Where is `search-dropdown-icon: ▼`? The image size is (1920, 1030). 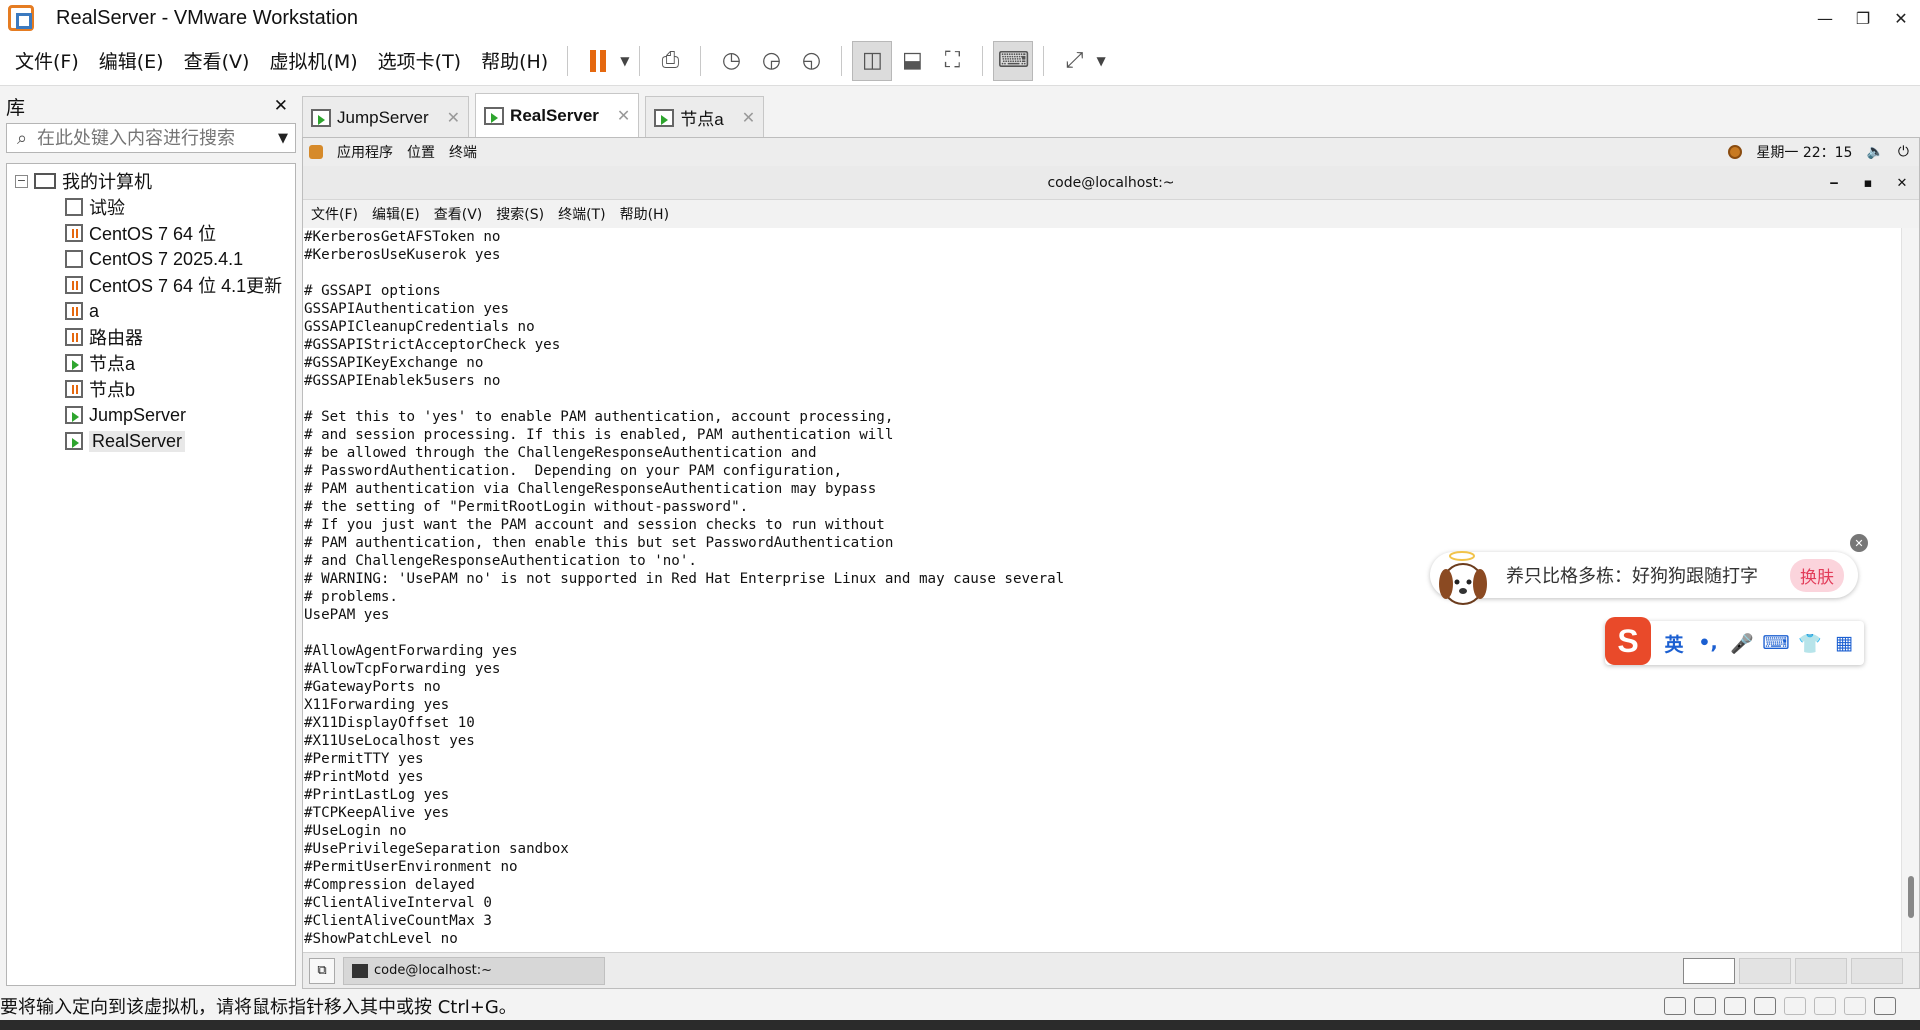
search-dropdown-icon: ▼ is located at coordinates (283, 138).